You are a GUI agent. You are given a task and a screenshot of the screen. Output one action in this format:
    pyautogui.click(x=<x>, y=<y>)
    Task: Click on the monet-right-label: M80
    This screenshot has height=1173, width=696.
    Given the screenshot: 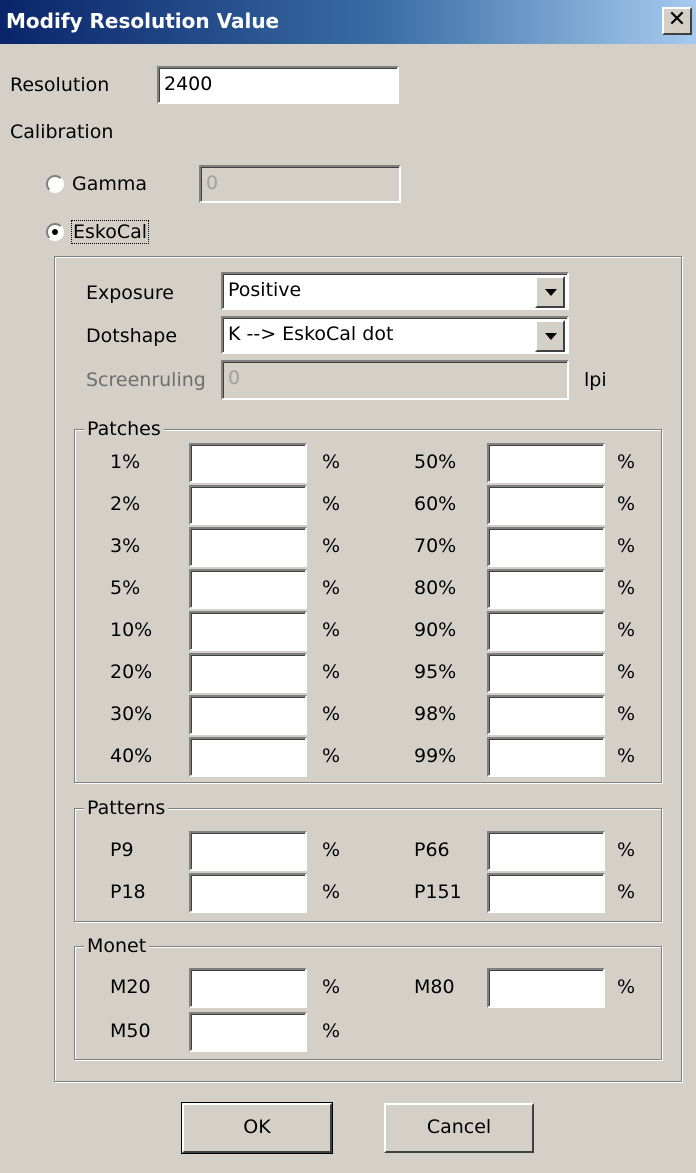 What is the action you would take?
    pyautogui.click(x=434, y=987)
    